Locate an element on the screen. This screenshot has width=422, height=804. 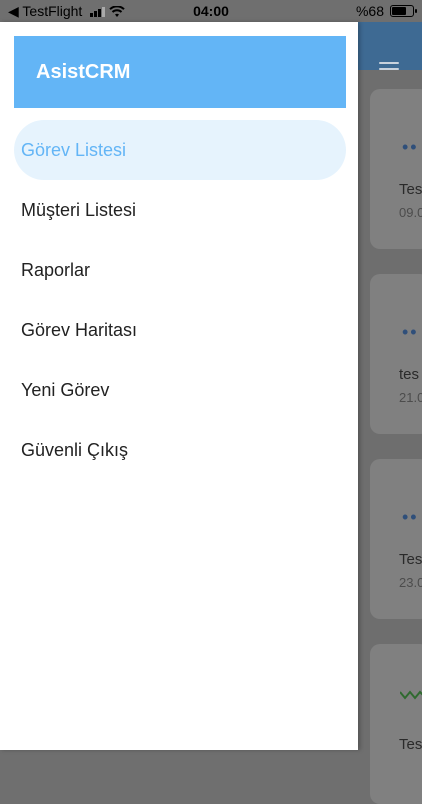
battery-icon is located at coordinates (403, 11).